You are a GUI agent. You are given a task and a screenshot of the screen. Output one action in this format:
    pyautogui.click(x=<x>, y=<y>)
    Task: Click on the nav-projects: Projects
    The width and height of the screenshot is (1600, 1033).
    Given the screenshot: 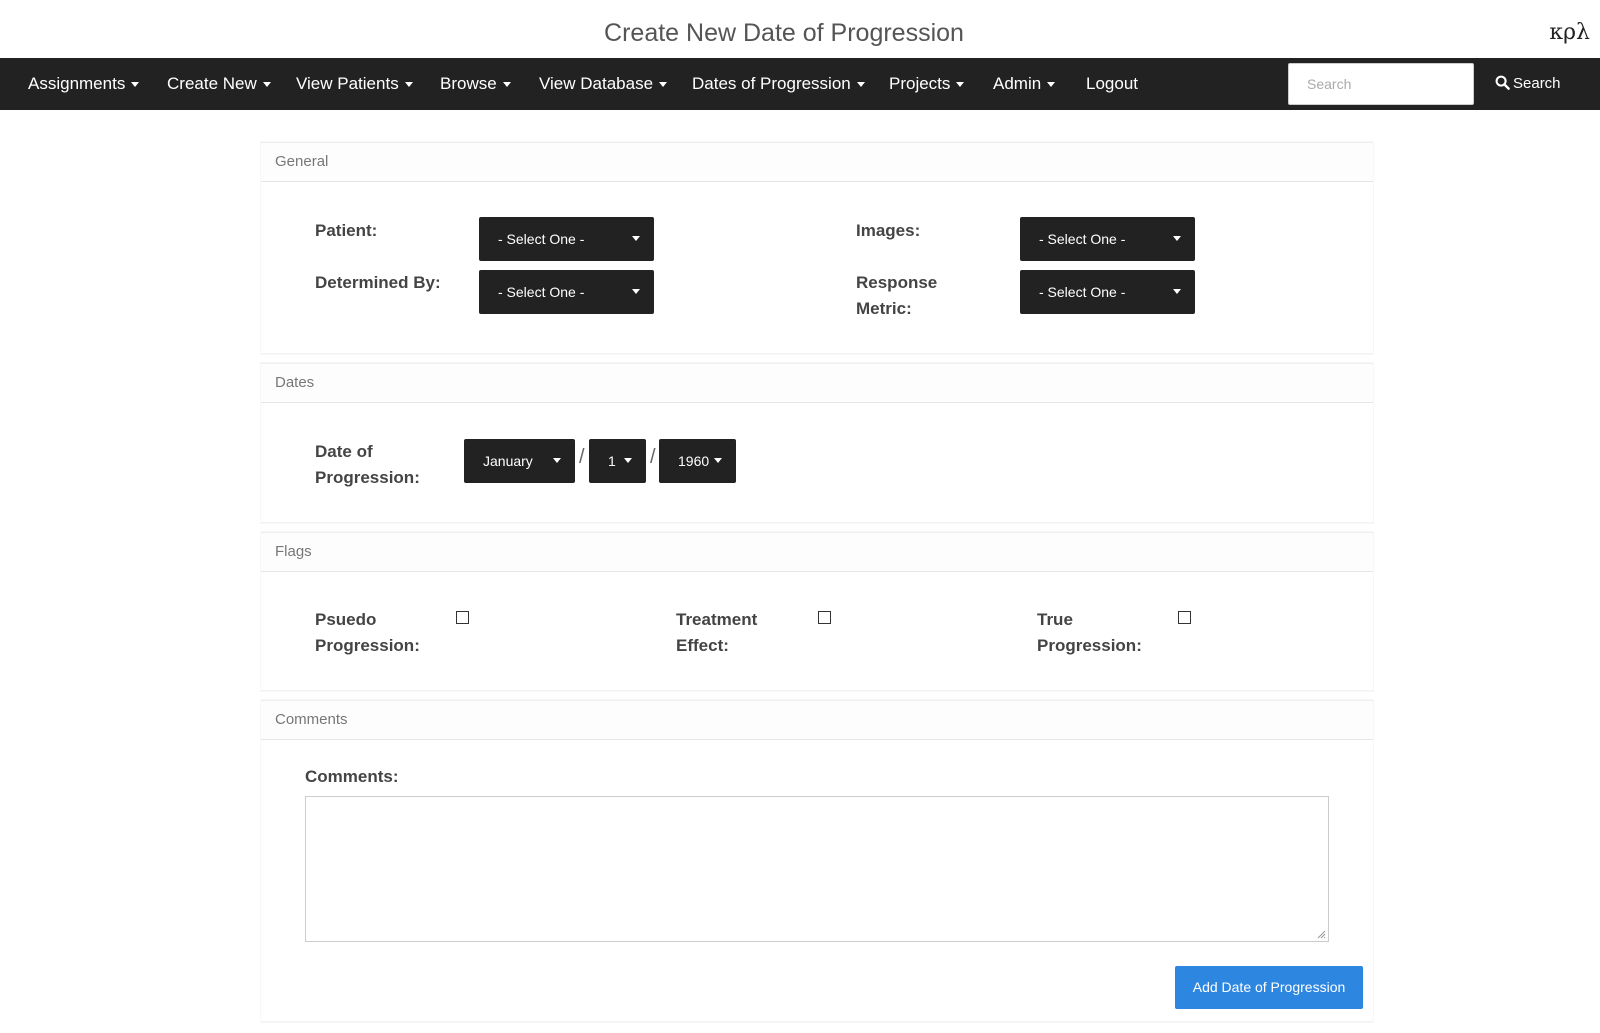 What is the action you would take?
    pyautogui.click(x=927, y=84)
    